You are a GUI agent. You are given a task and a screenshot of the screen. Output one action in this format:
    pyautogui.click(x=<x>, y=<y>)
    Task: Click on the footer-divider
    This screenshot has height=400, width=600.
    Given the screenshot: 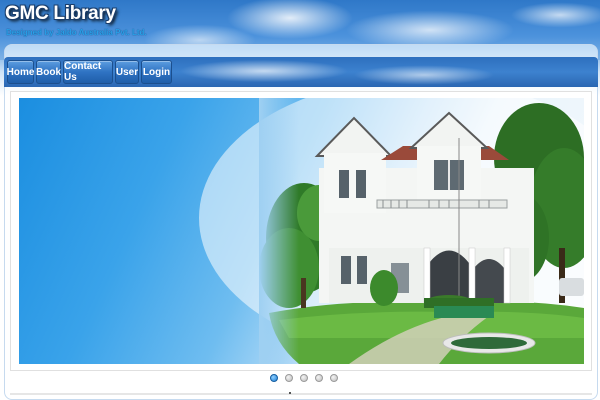 What is the action you would take?
    pyautogui.click(x=301, y=394)
    